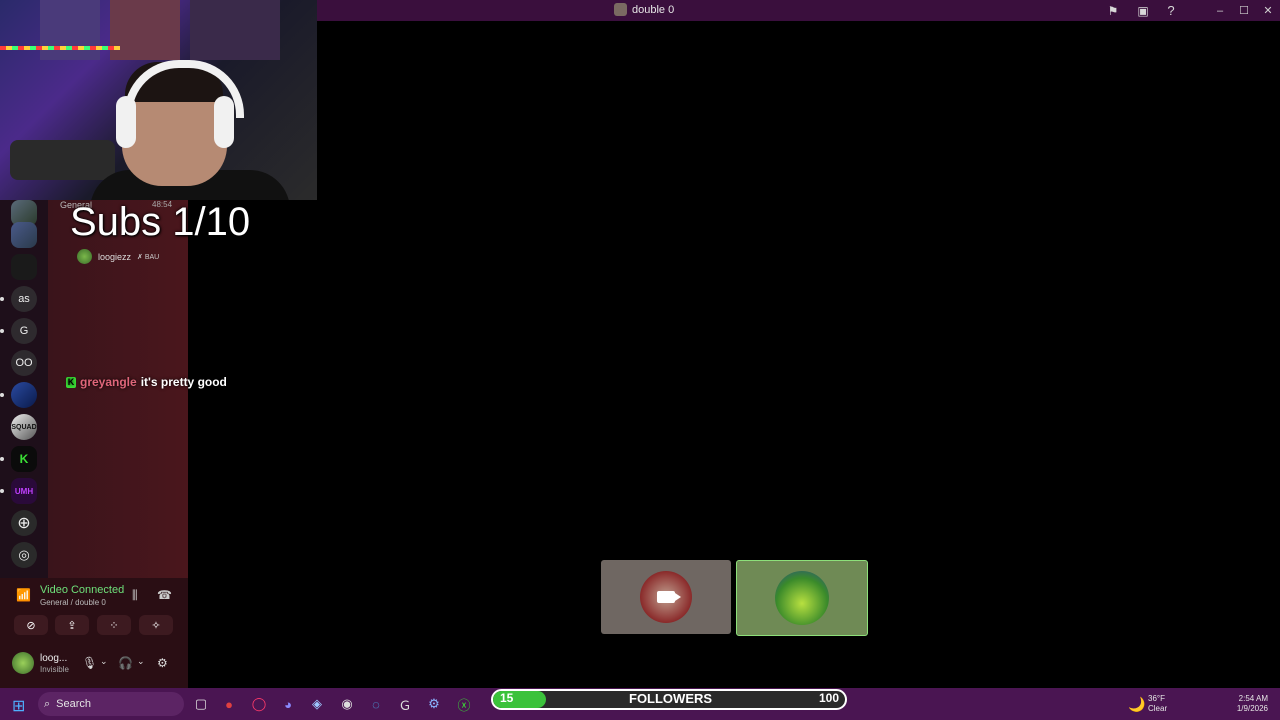  What do you see at coordinates (24, 555) in the screenshot?
I see `discover-icon: ◎` at bounding box center [24, 555].